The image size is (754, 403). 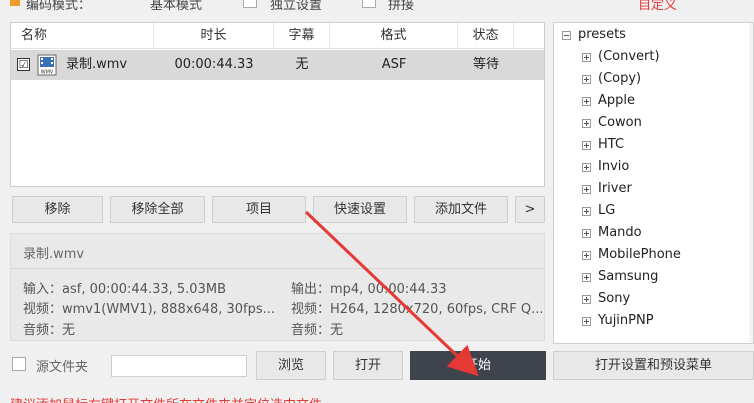 I want to click on column-subtitle: 字幕, so click(x=302, y=36).